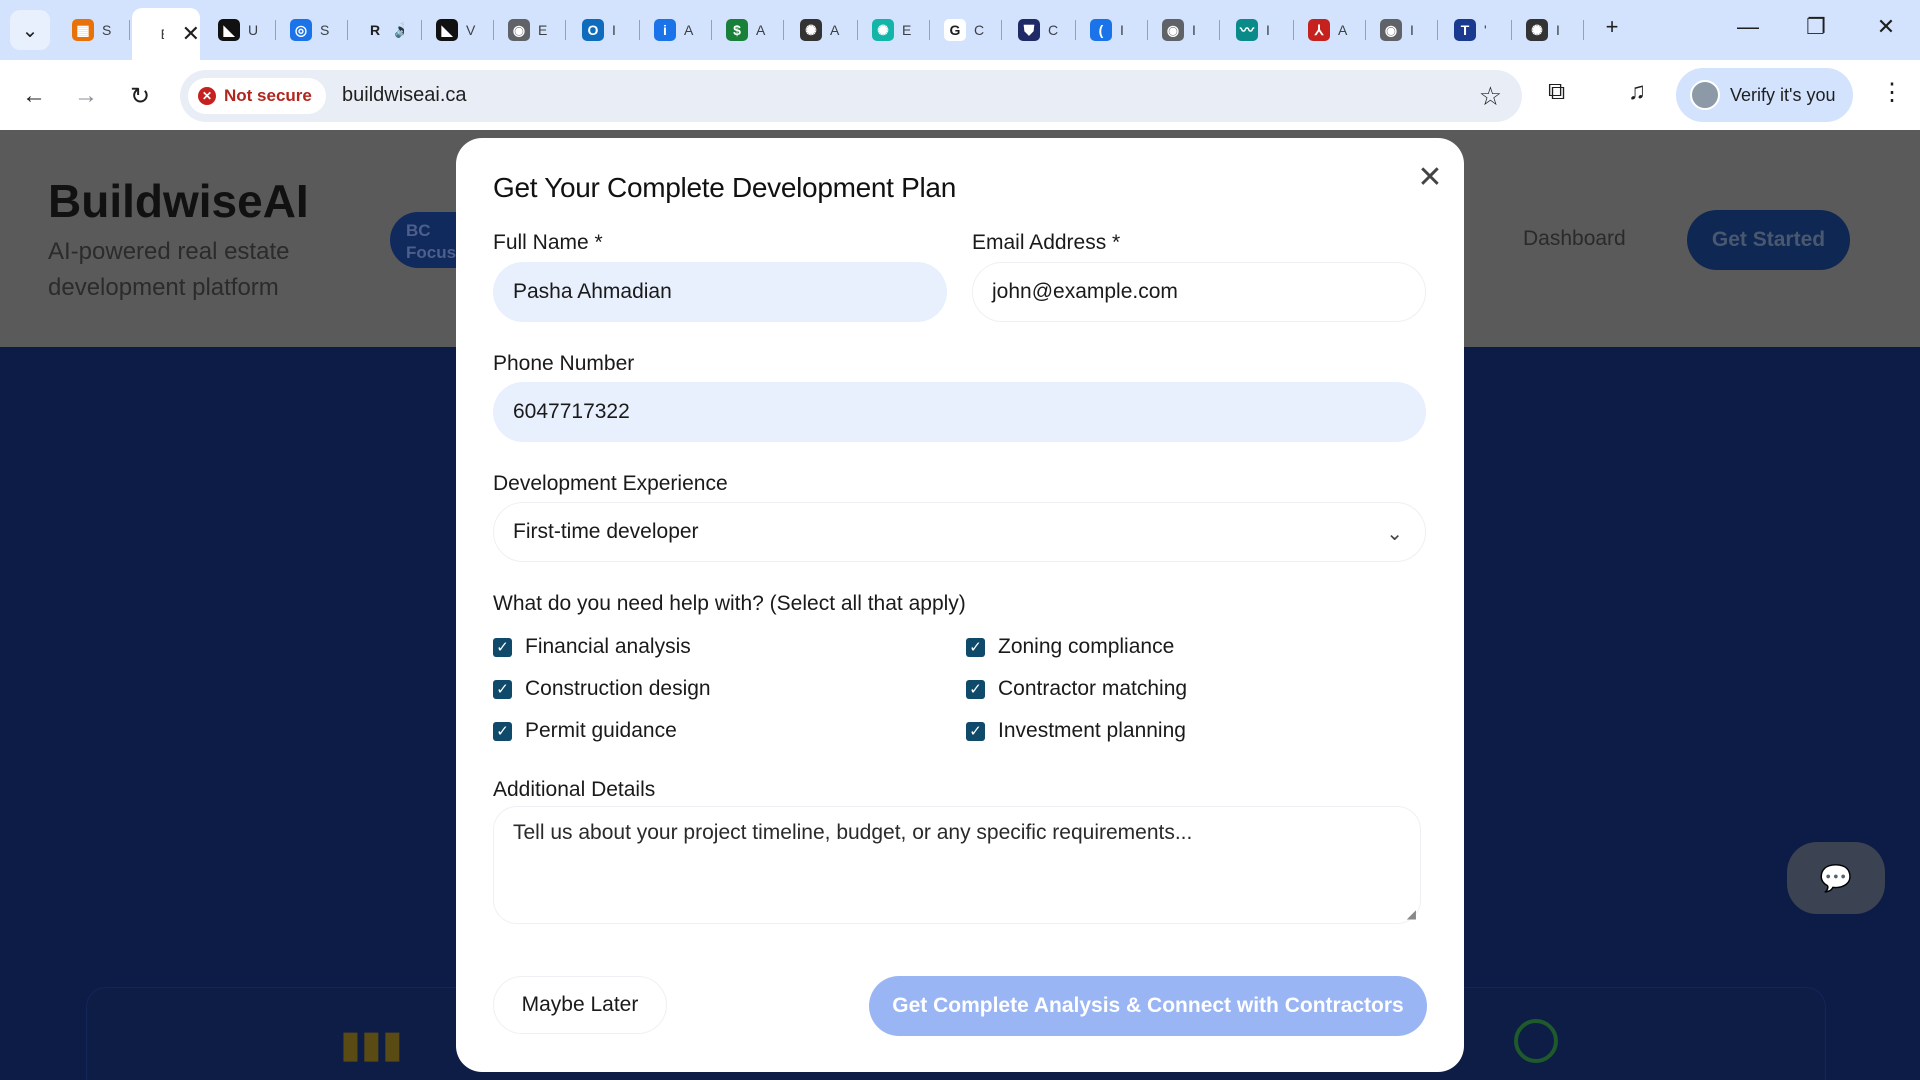  Describe the element at coordinates (1465, 30) in the screenshot. I see `tixfus-icon: T` at that location.